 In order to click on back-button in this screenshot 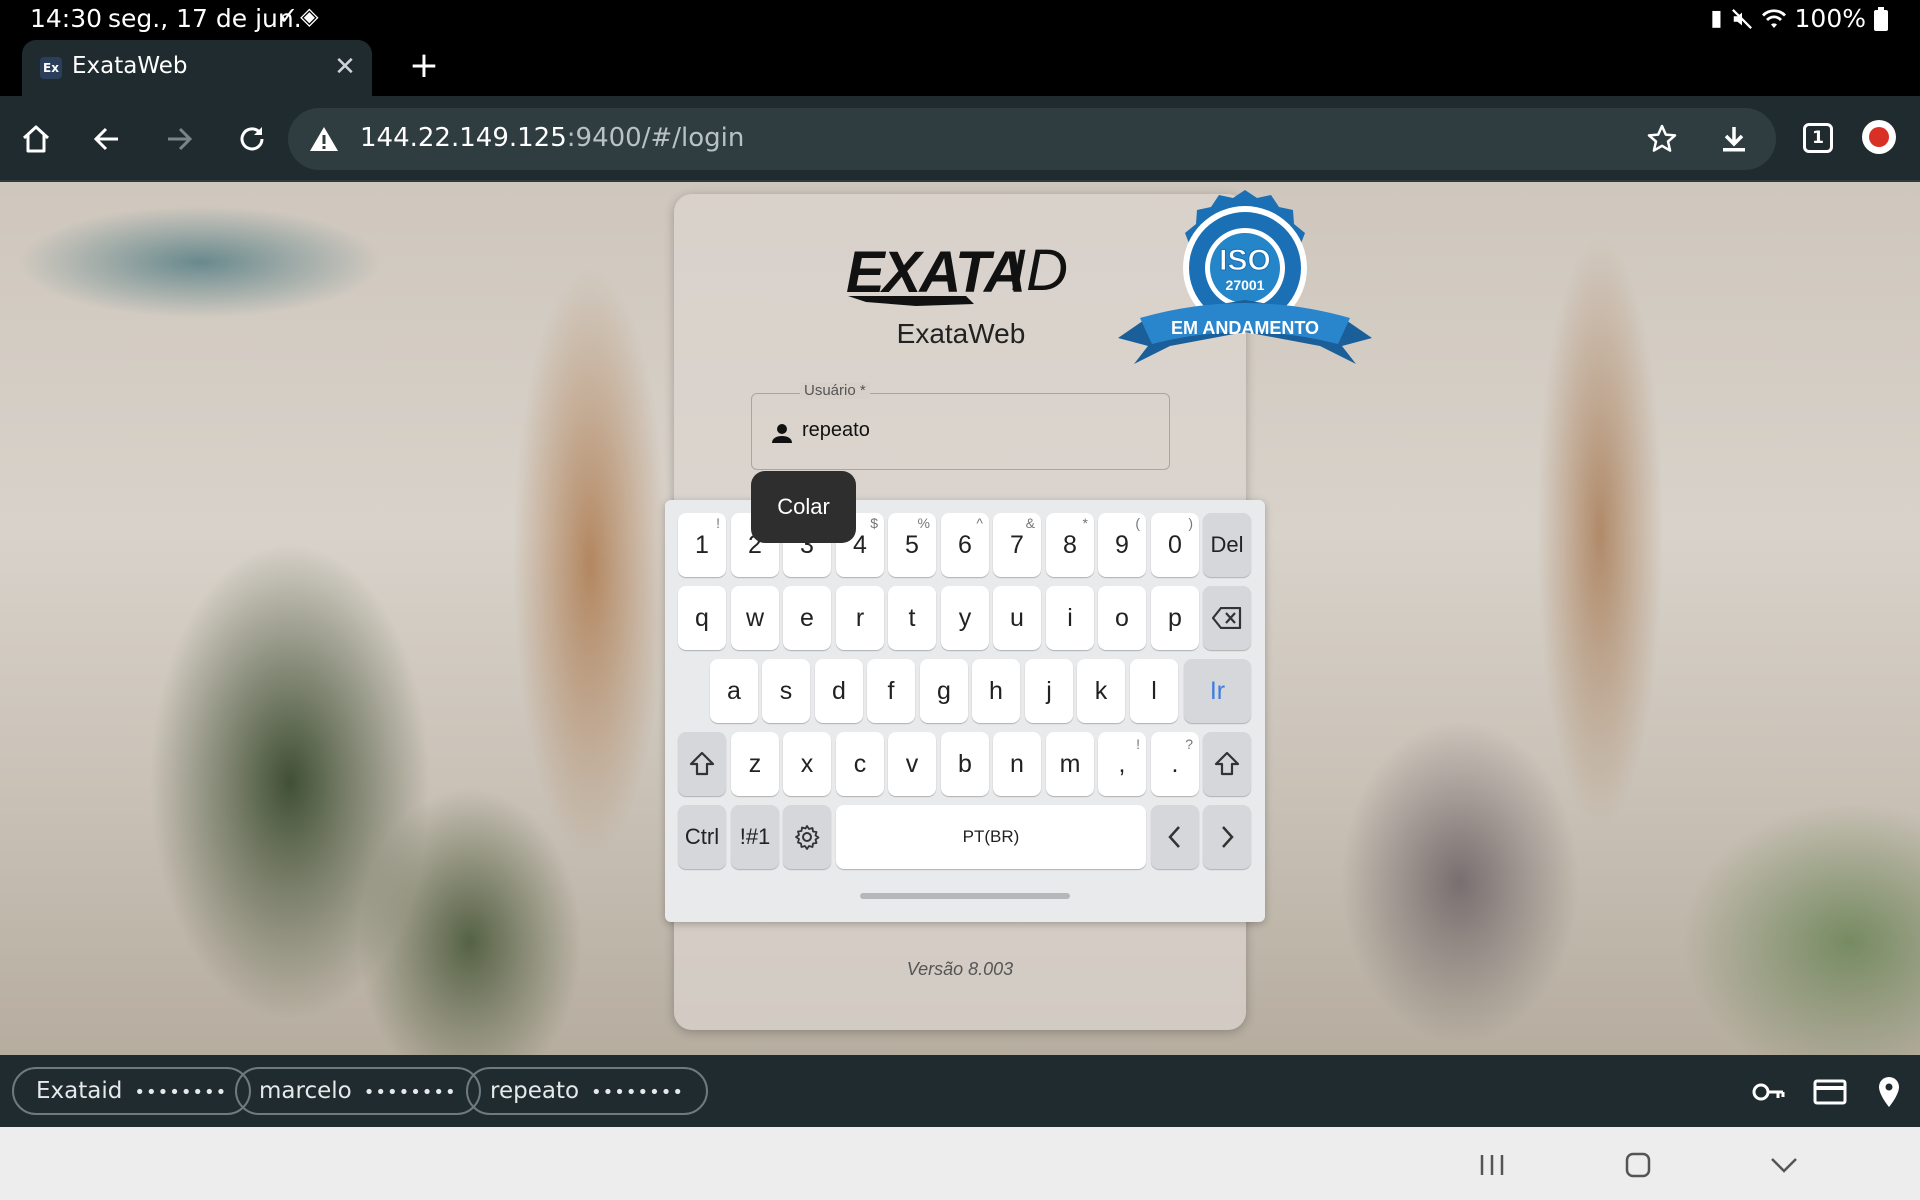, I will do `click(107, 139)`.